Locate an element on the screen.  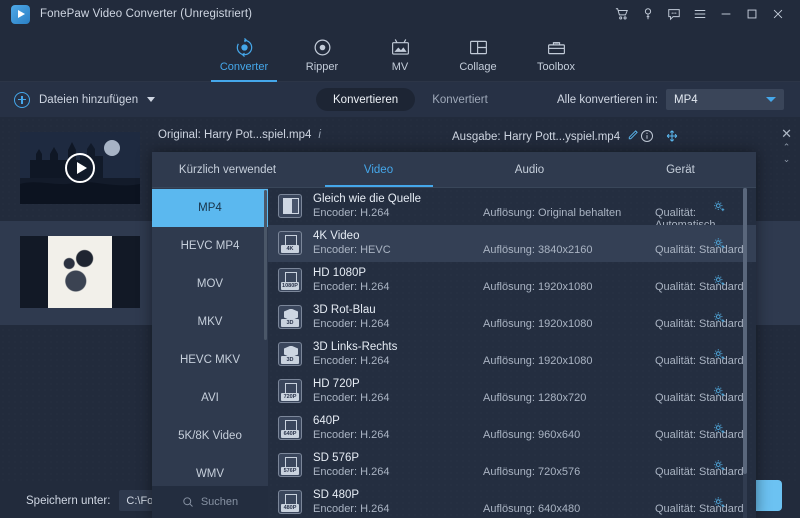
film-1080p-icon: 1080P is located at coordinates (290, 280).